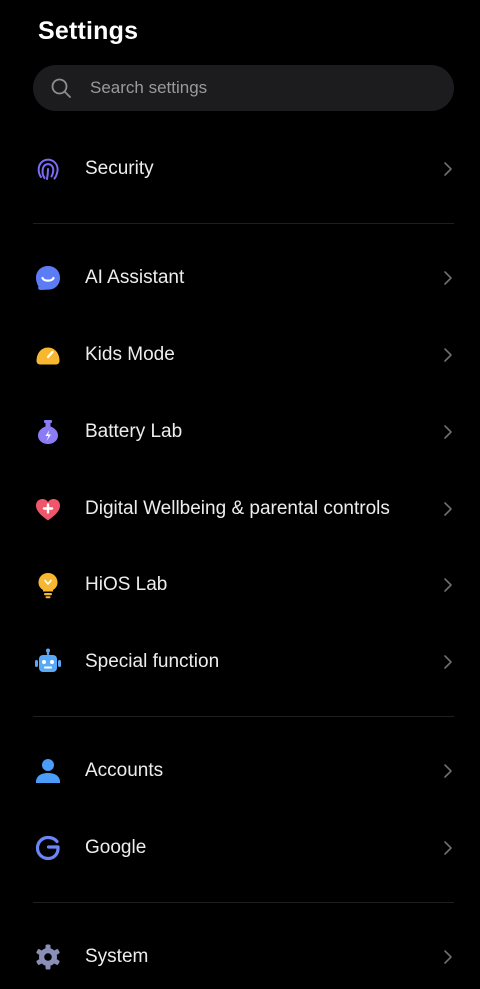 This screenshot has width=480, height=989. What do you see at coordinates (48, 848) in the screenshot?
I see `google-g-icon` at bounding box center [48, 848].